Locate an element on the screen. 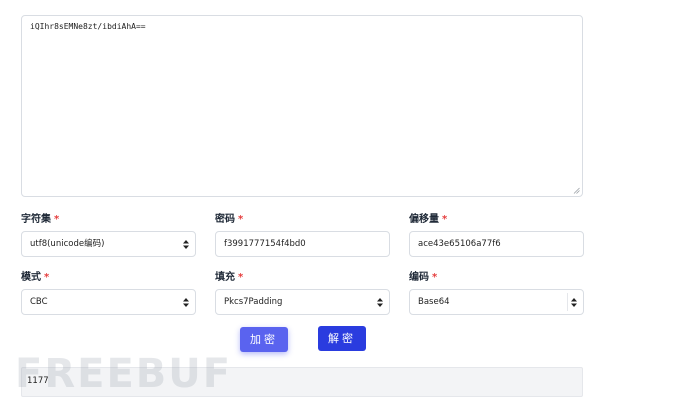 This screenshot has height=402, width=690. mode-label: 模式 * is located at coordinates (35, 277).